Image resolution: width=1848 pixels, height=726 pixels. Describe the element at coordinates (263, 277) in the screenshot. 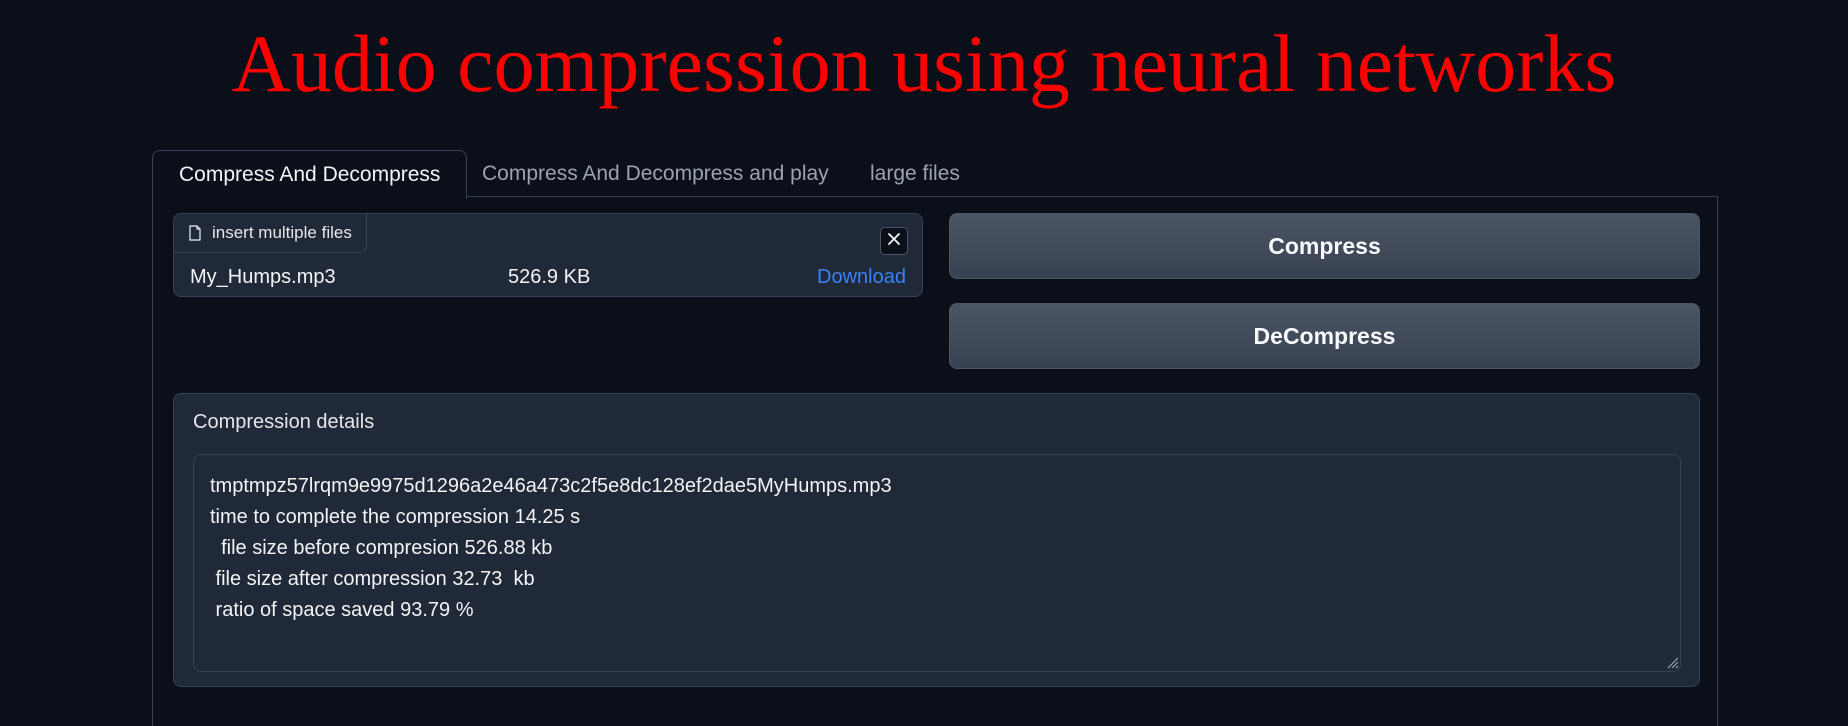

I see `file-name: My_Humps.mp3` at that location.